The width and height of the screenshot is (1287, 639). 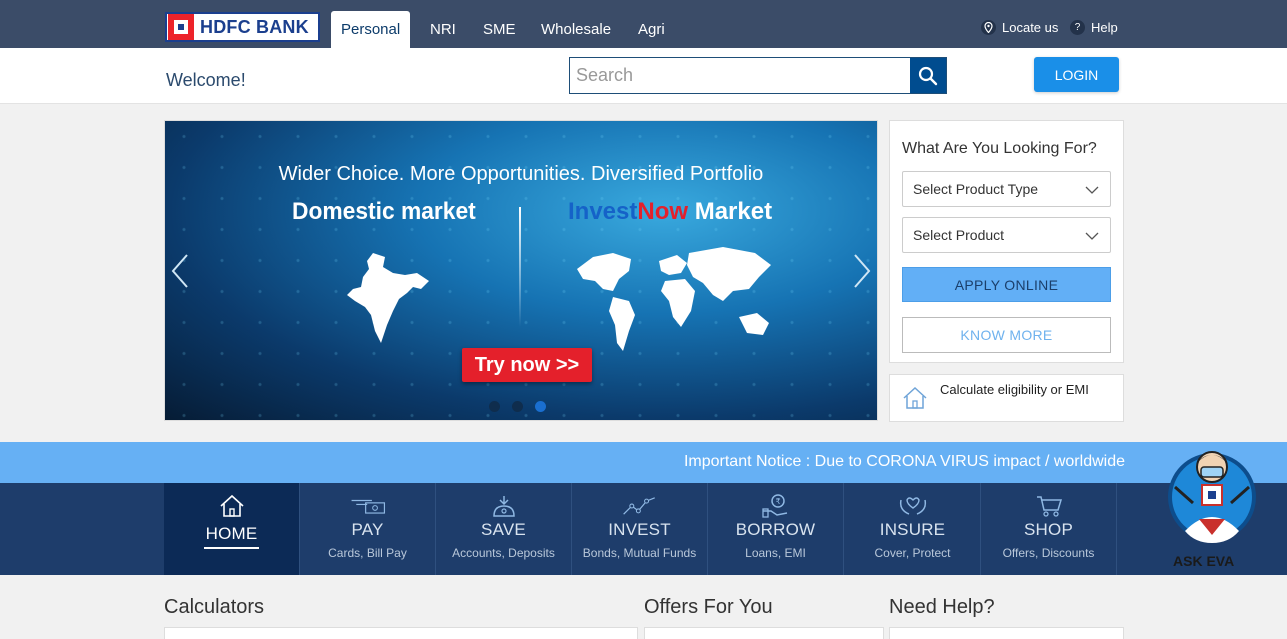 What do you see at coordinates (232, 506) in the screenshot?
I see `home-icon` at bounding box center [232, 506].